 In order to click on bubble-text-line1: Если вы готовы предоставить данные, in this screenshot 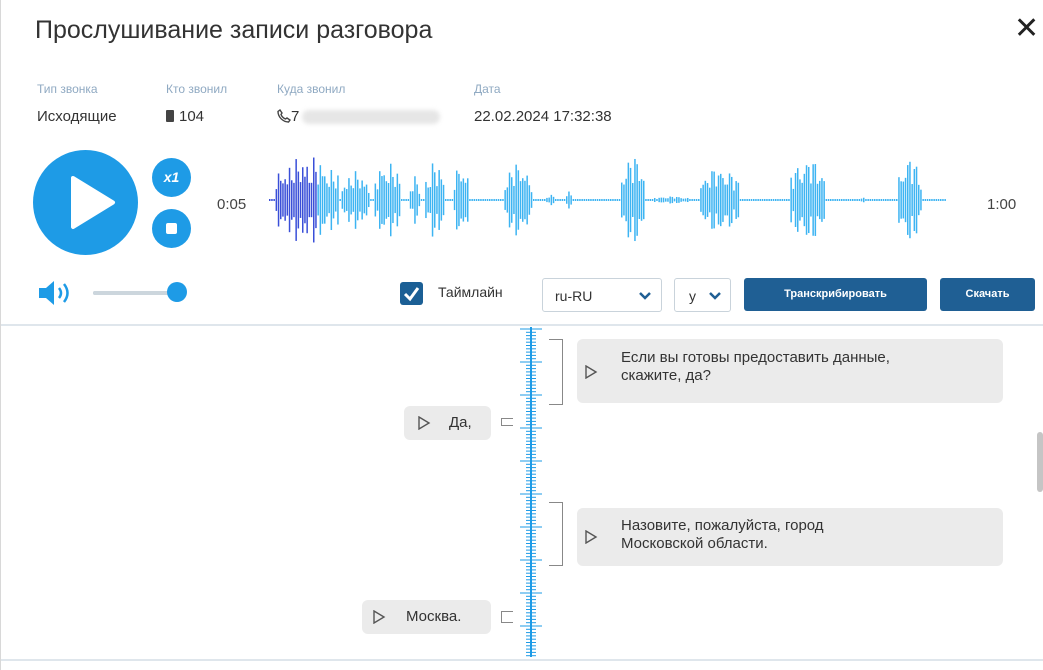, I will do `click(755, 357)`.